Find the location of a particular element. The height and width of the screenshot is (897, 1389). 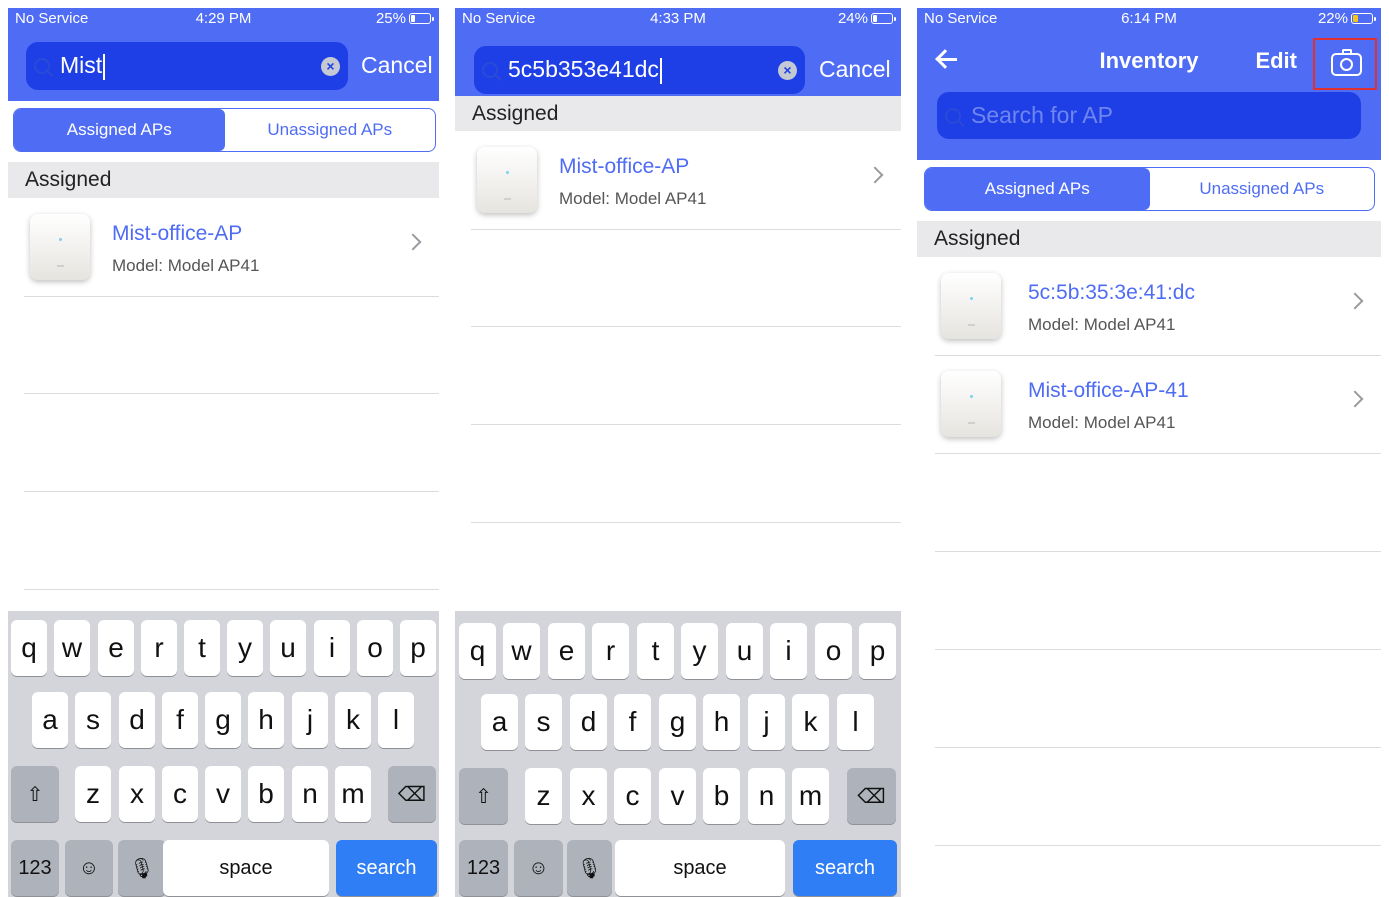

search-icon is located at coordinates (953, 115).